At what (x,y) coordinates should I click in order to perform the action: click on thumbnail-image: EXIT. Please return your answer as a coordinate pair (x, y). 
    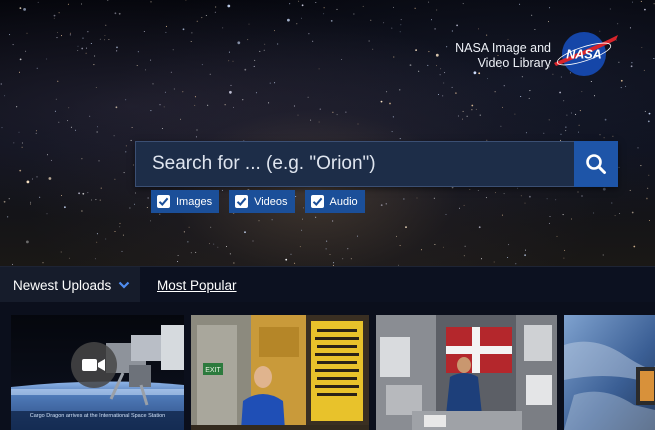
    Looking at the image, I should click on (280, 372).